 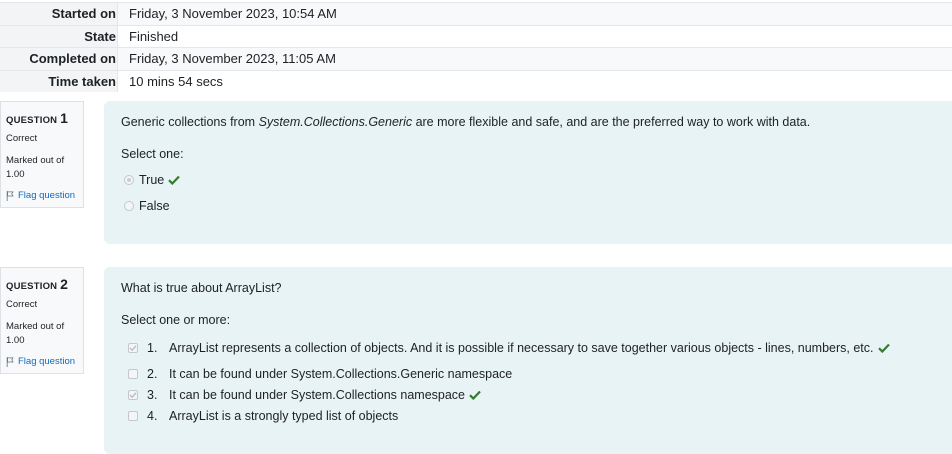 I want to click on summary-label: Completed on, so click(x=59, y=59).